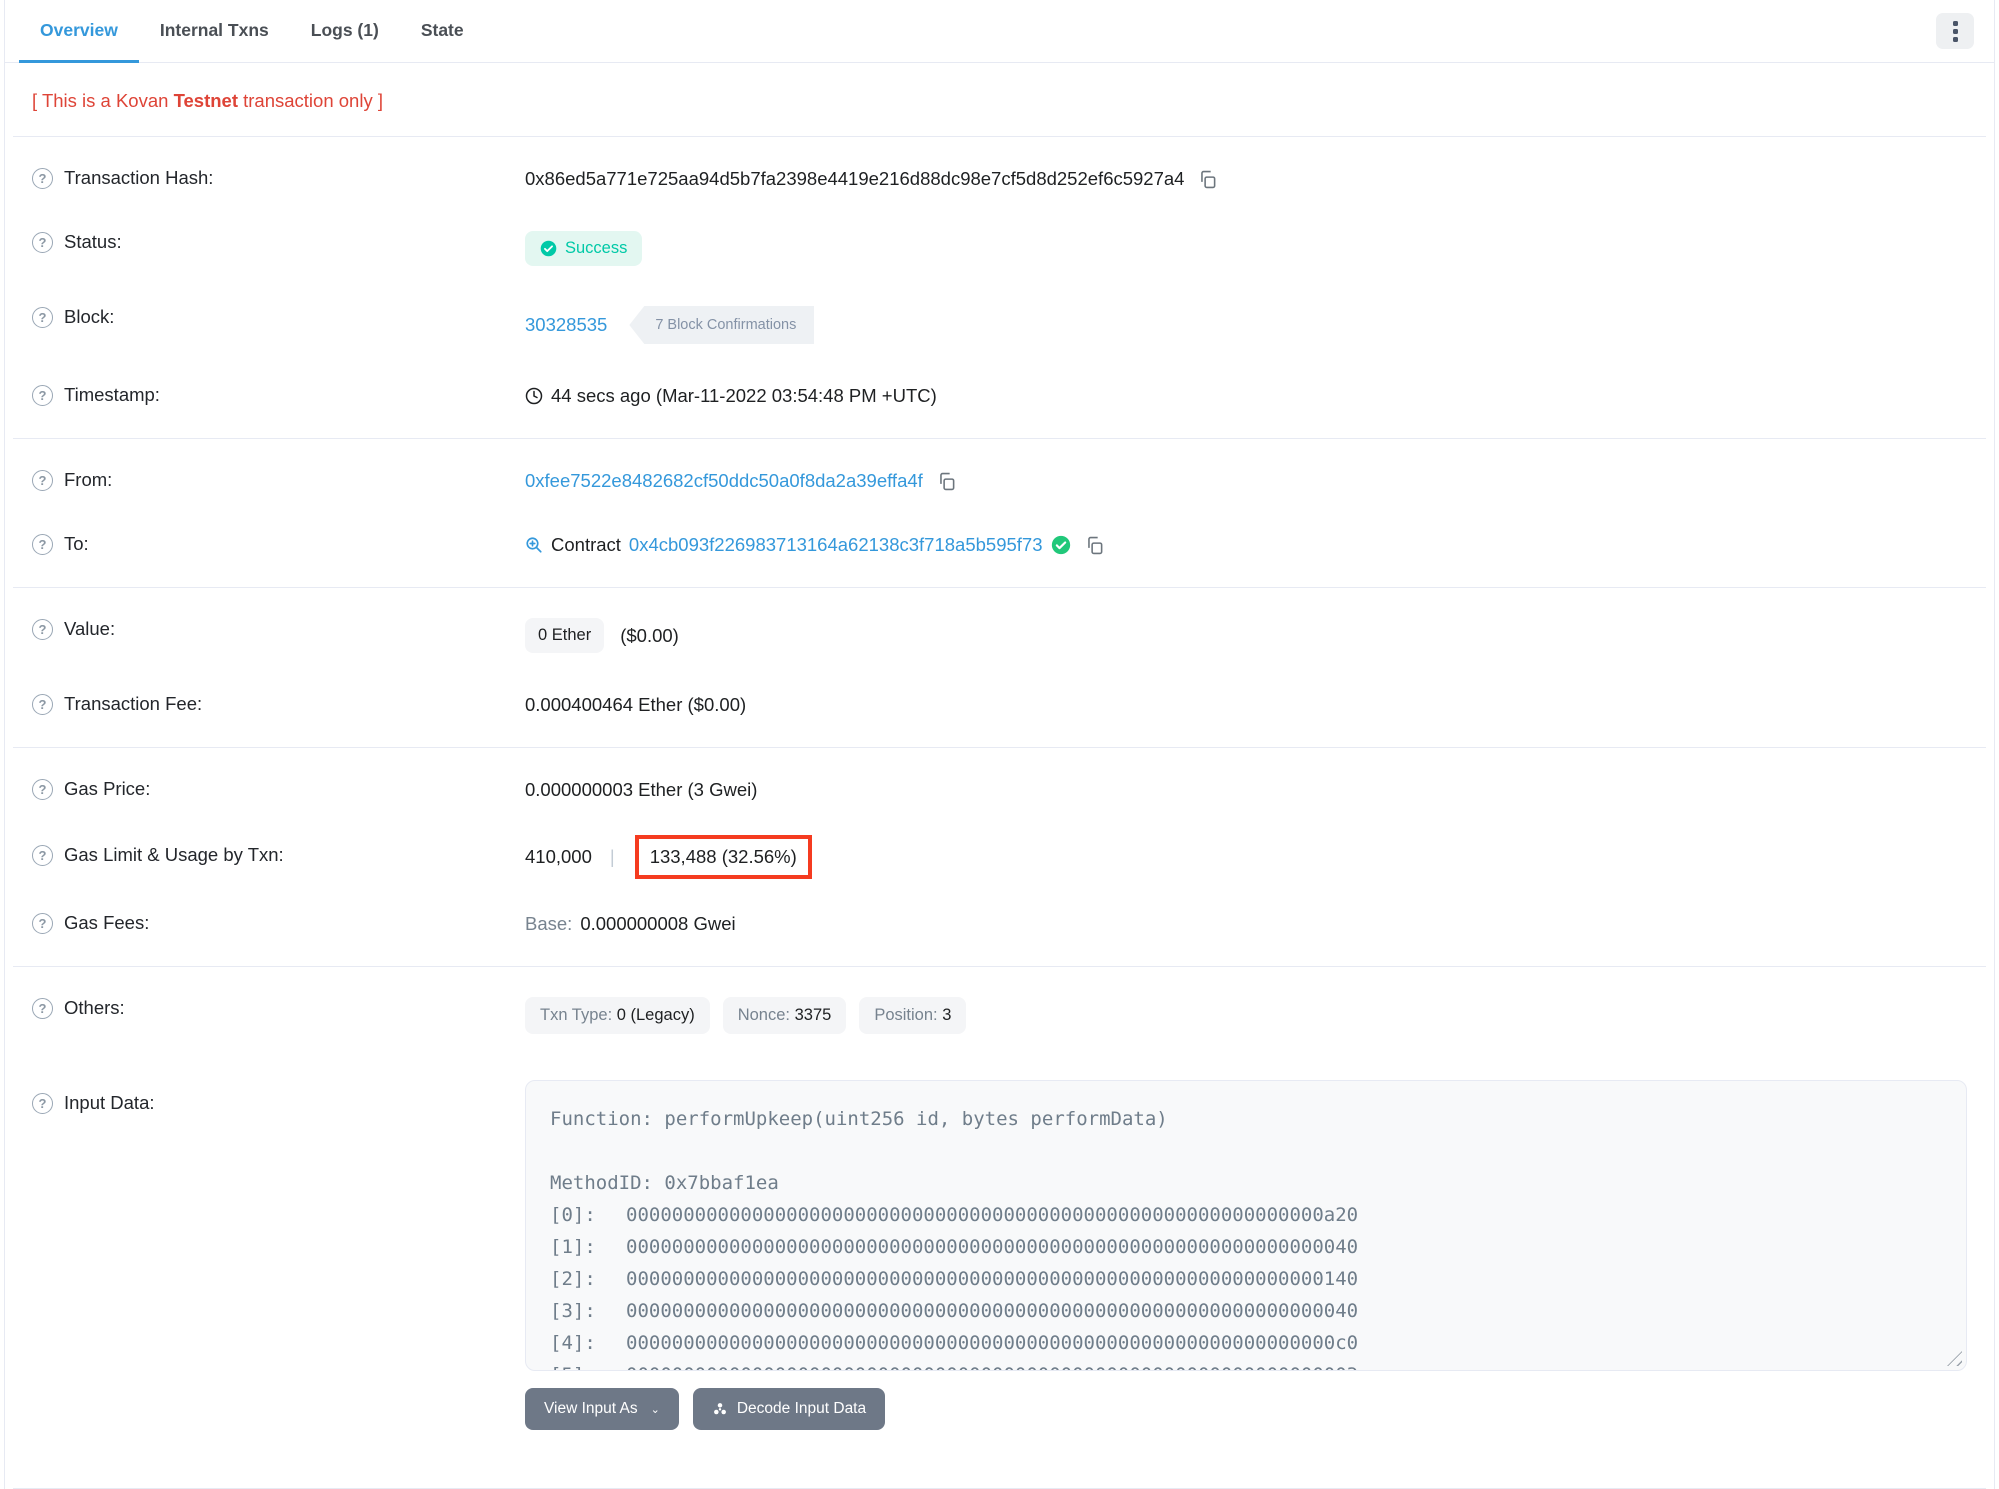 This screenshot has height=1489, width=1999. I want to click on row-status: ? Status: Success, so click(999, 248).